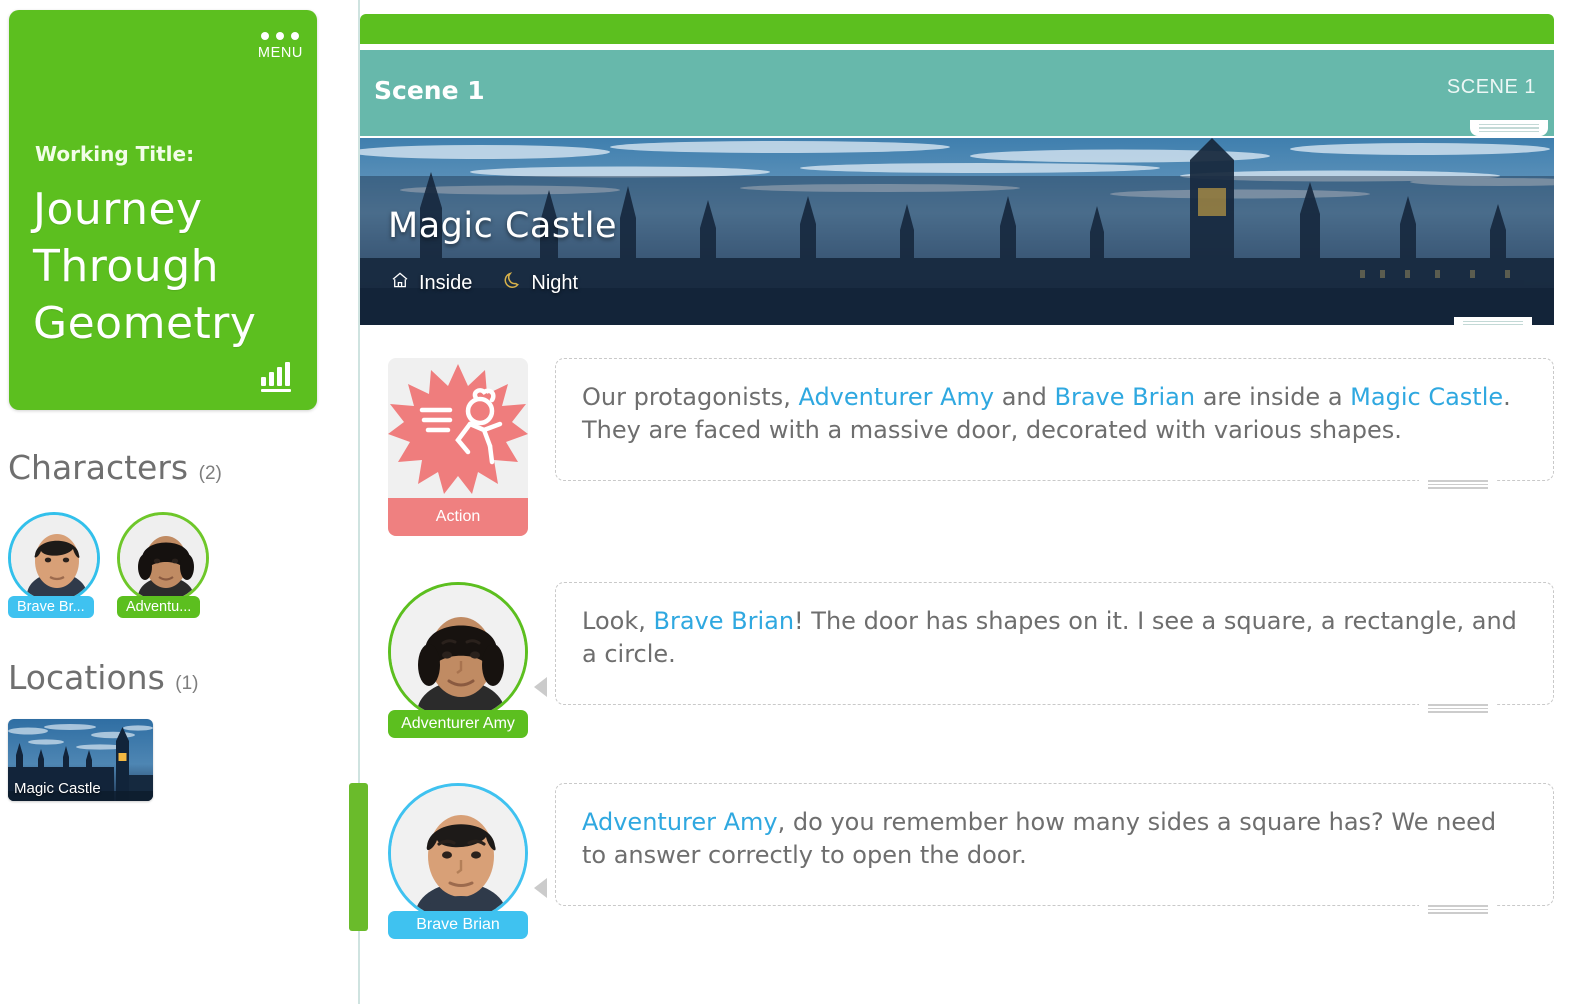 The width and height of the screenshot is (1570, 1004). What do you see at coordinates (358, 857) in the screenshot?
I see `block-drag-marker` at bounding box center [358, 857].